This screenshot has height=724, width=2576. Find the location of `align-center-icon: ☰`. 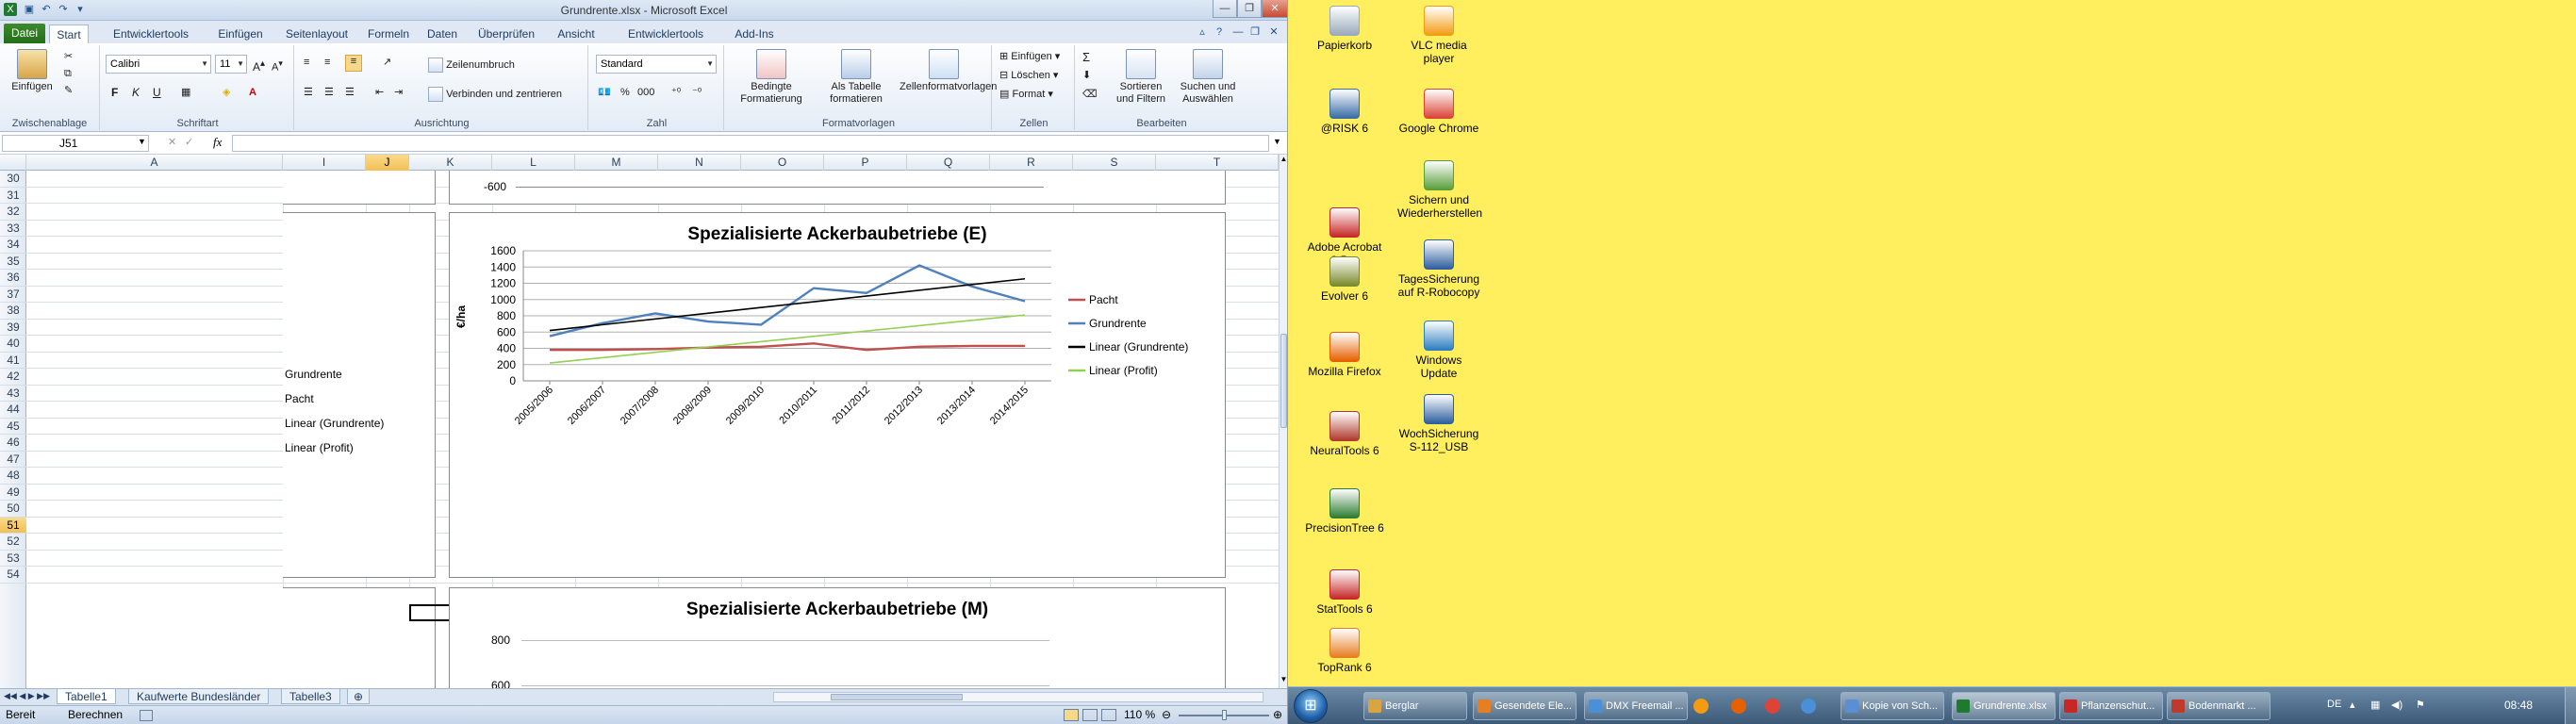

align-center-icon: ☰ is located at coordinates (329, 93).